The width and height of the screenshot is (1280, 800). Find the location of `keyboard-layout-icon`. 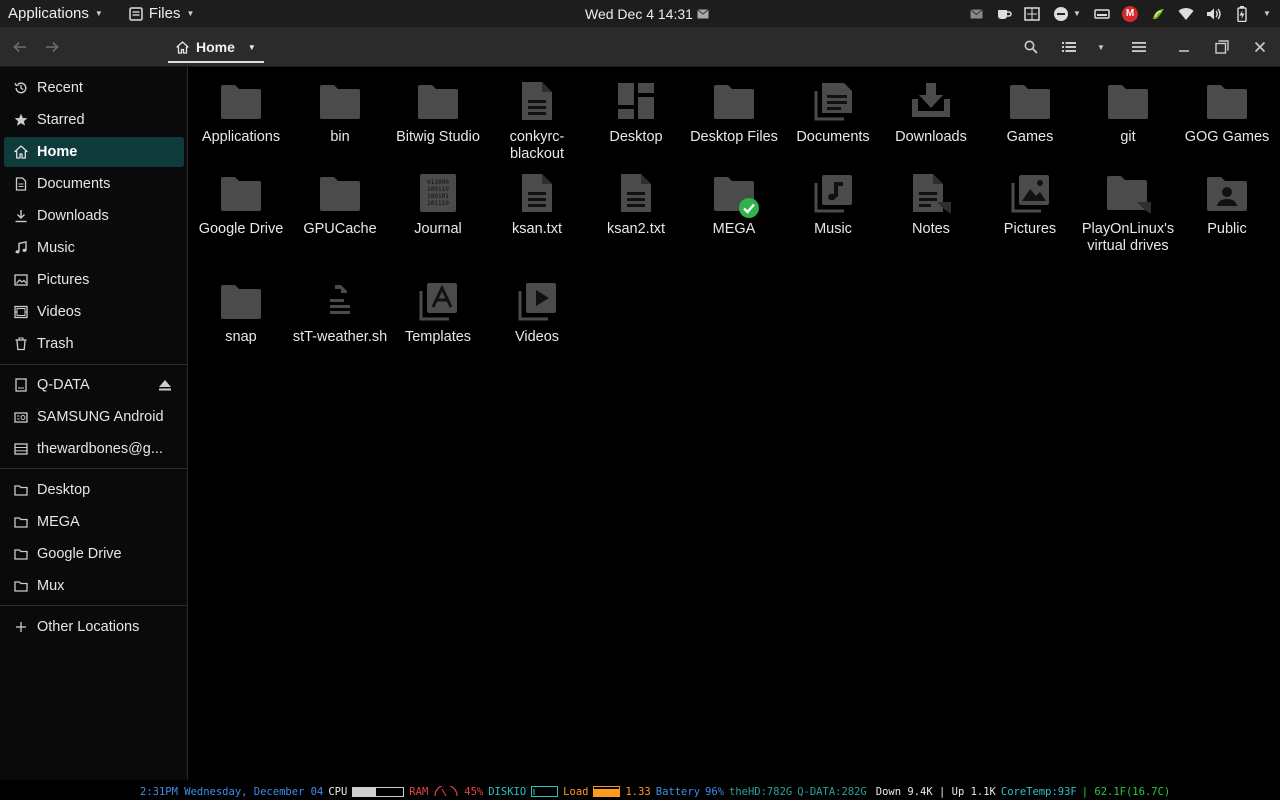

keyboard-layout-icon is located at coordinates (1032, 14).